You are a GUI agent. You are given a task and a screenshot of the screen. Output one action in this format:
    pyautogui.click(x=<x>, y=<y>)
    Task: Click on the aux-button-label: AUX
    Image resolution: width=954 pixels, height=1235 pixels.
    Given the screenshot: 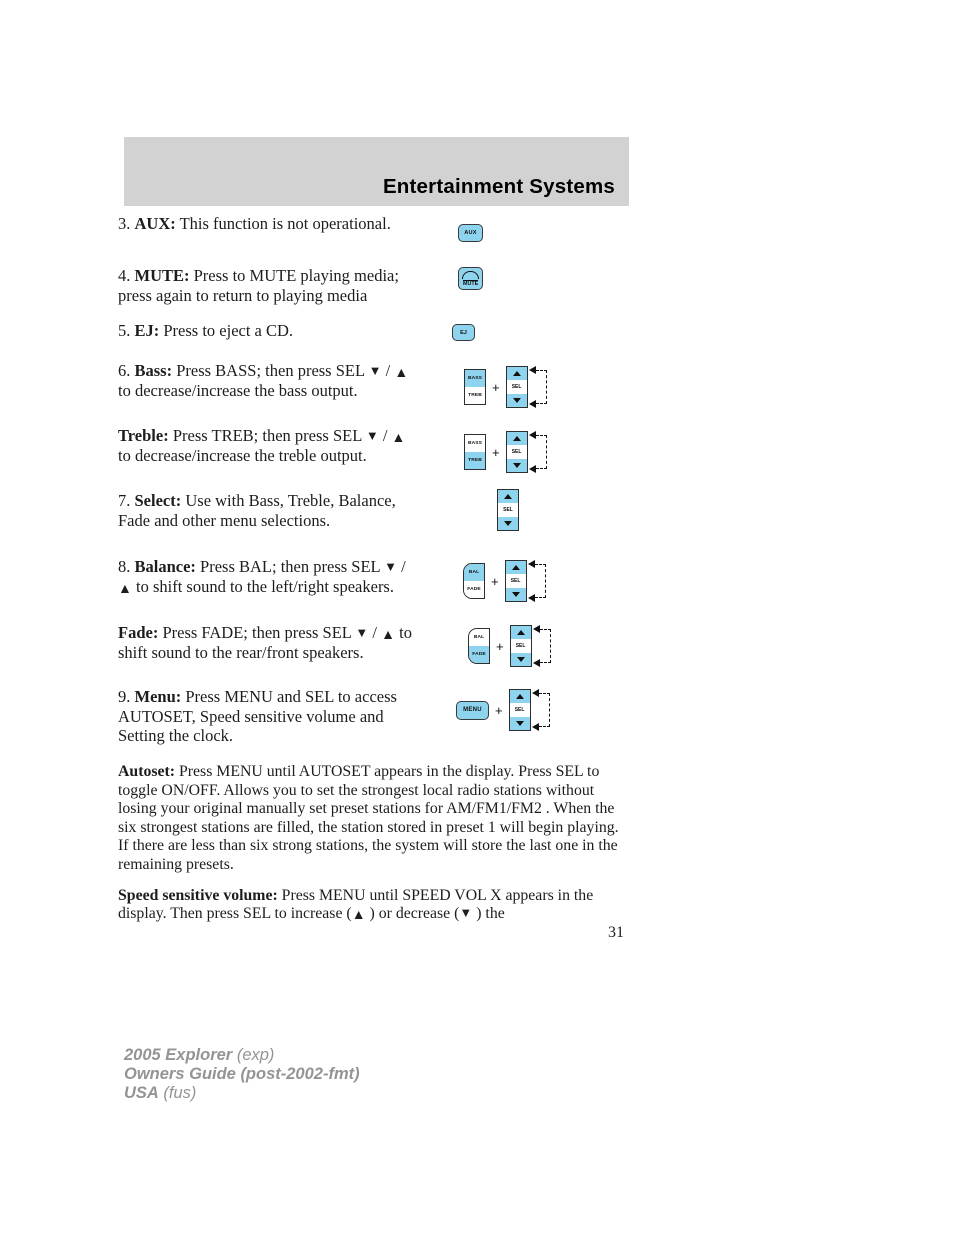 What is the action you would take?
    pyautogui.click(x=470, y=233)
    